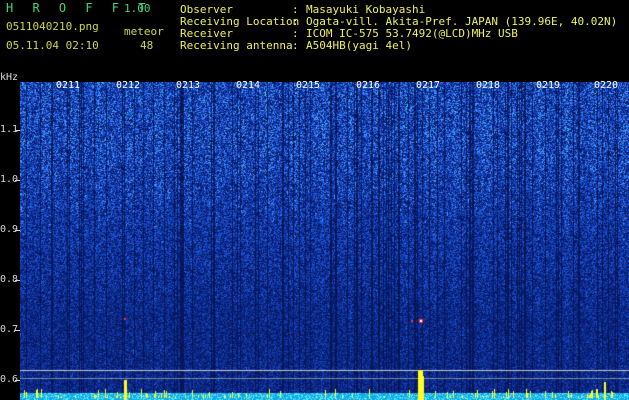 Image resolution: width=629 pixels, height=400 pixels. I want to click on time-label: 0218, so click(488, 85).